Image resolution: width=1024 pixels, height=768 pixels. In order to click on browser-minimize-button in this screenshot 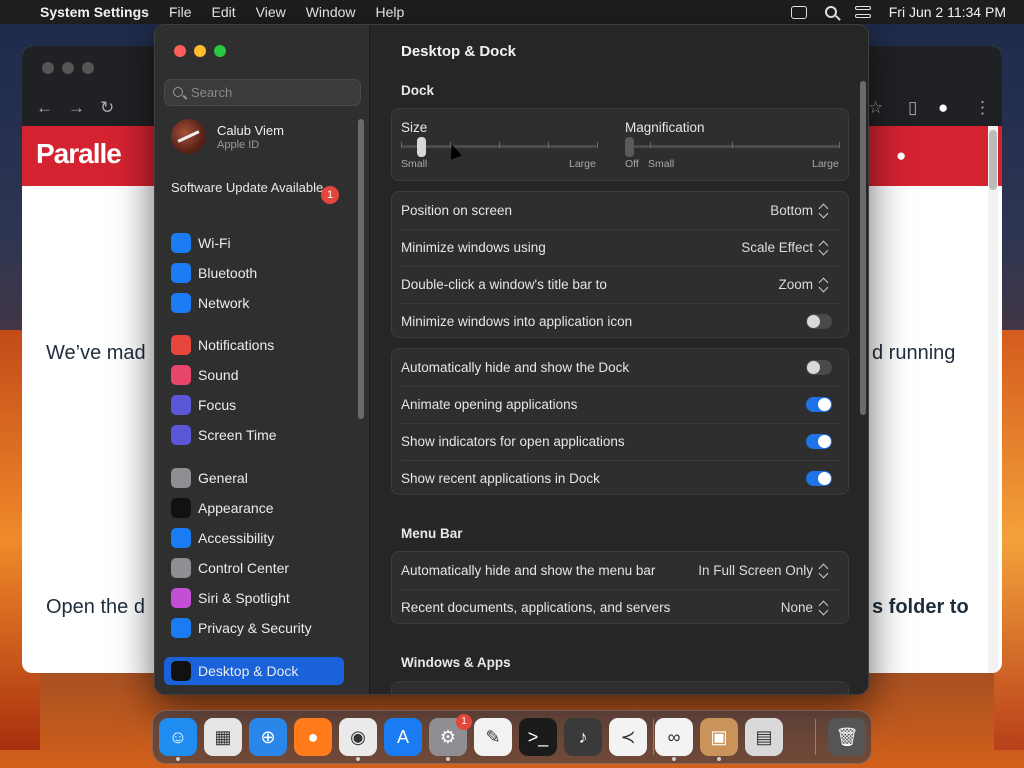, I will do `click(68, 68)`.